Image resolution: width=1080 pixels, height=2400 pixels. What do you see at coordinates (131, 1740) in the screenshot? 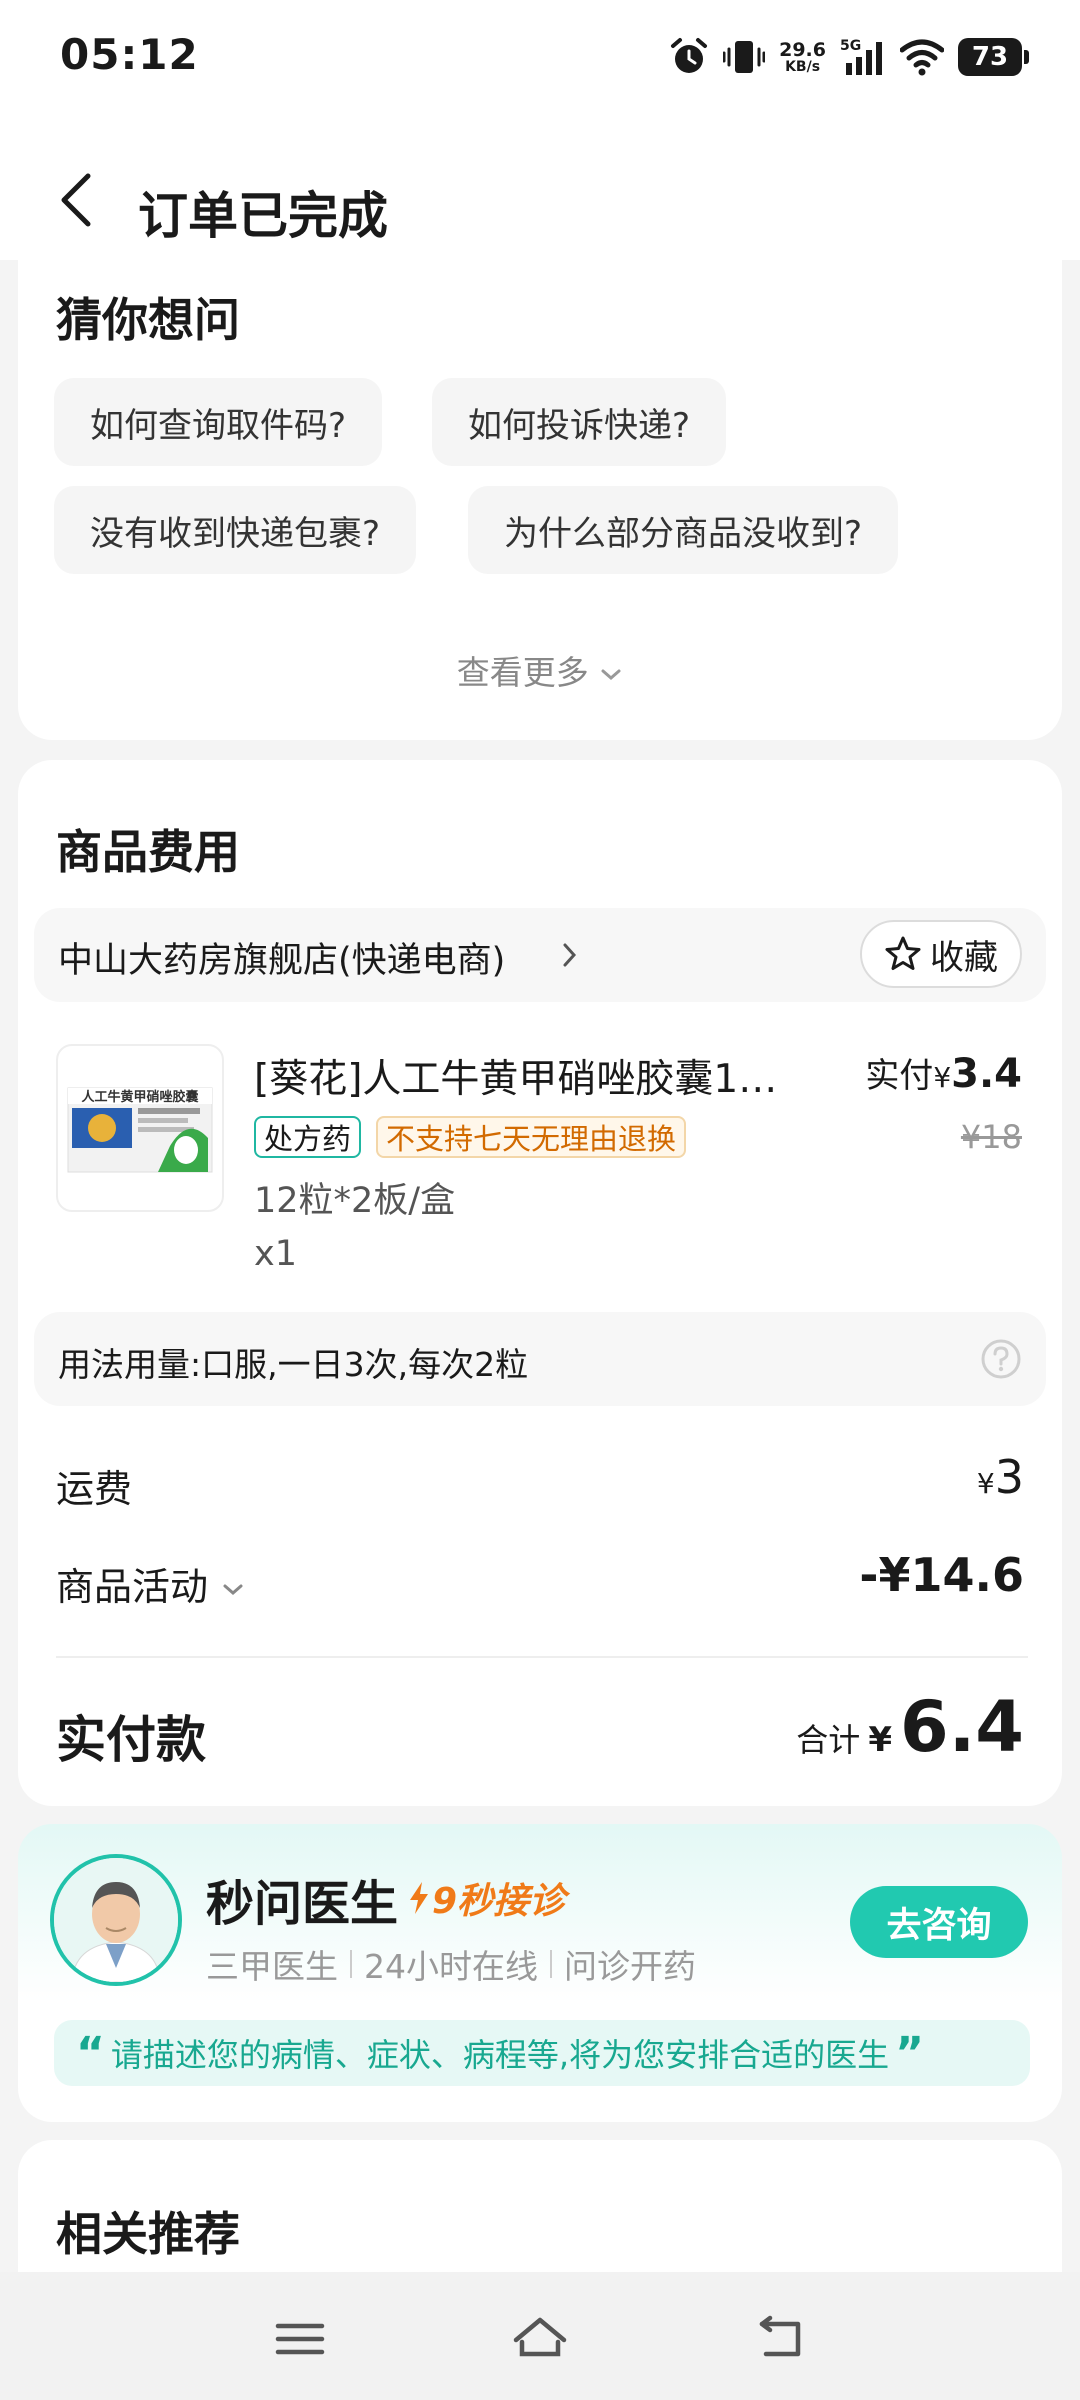
I see `total-label: 实付款` at bounding box center [131, 1740].